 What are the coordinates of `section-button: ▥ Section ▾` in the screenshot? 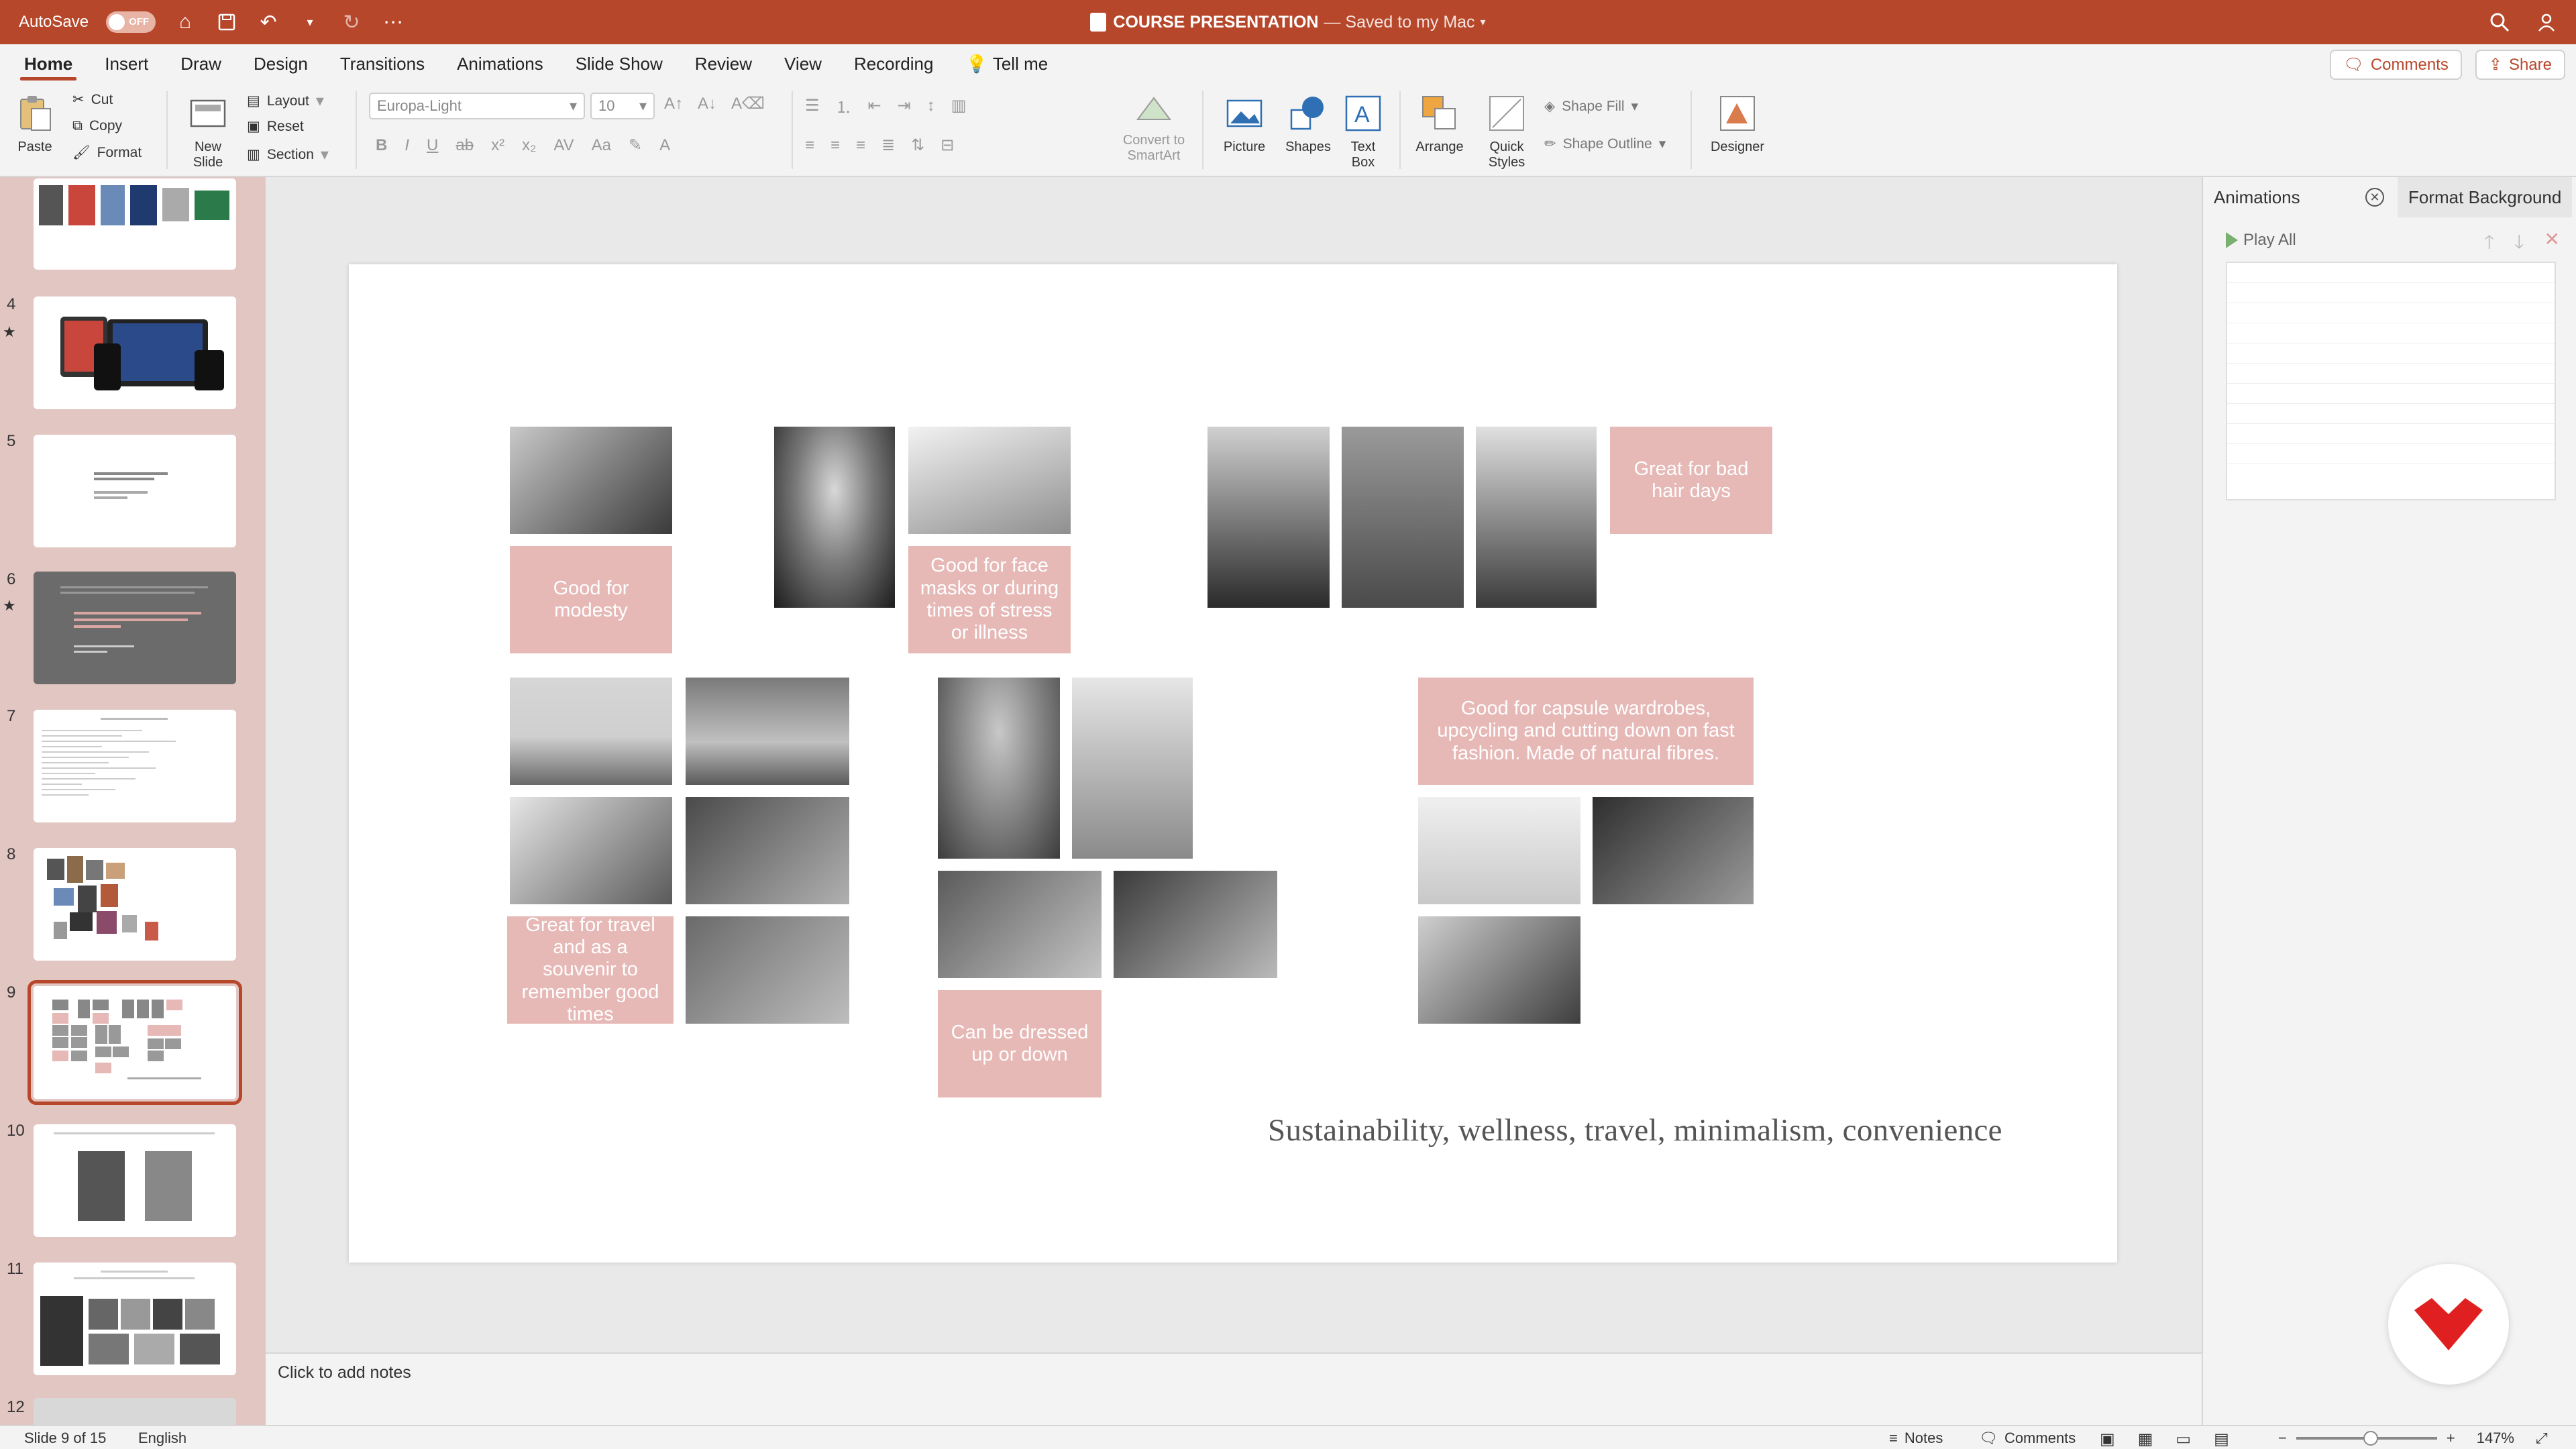 It's located at (288, 154).